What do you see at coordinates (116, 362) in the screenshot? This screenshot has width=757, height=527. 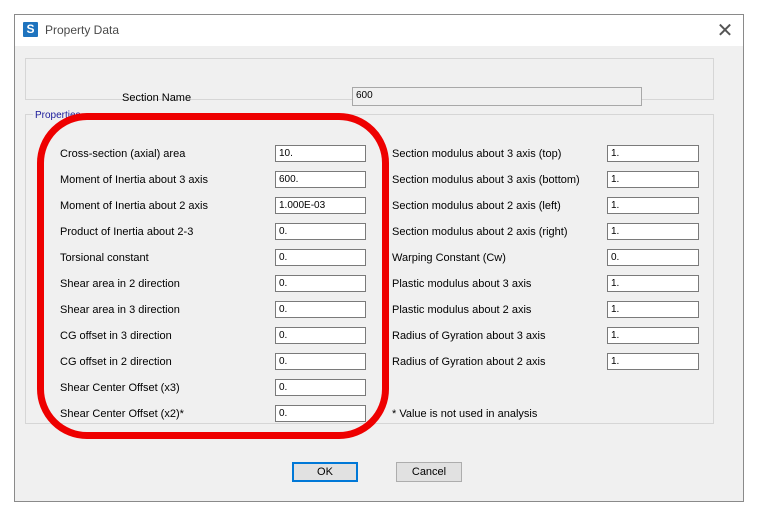 I see `property-label: CG offset in 2 direction` at bounding box center [116, 362].